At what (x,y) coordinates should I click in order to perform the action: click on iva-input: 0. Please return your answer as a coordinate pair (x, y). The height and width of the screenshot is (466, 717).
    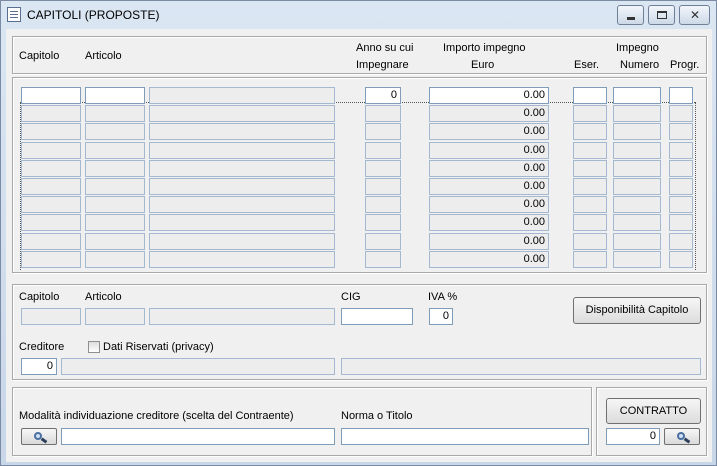
    Looking at the image, I should click on (441, 316).